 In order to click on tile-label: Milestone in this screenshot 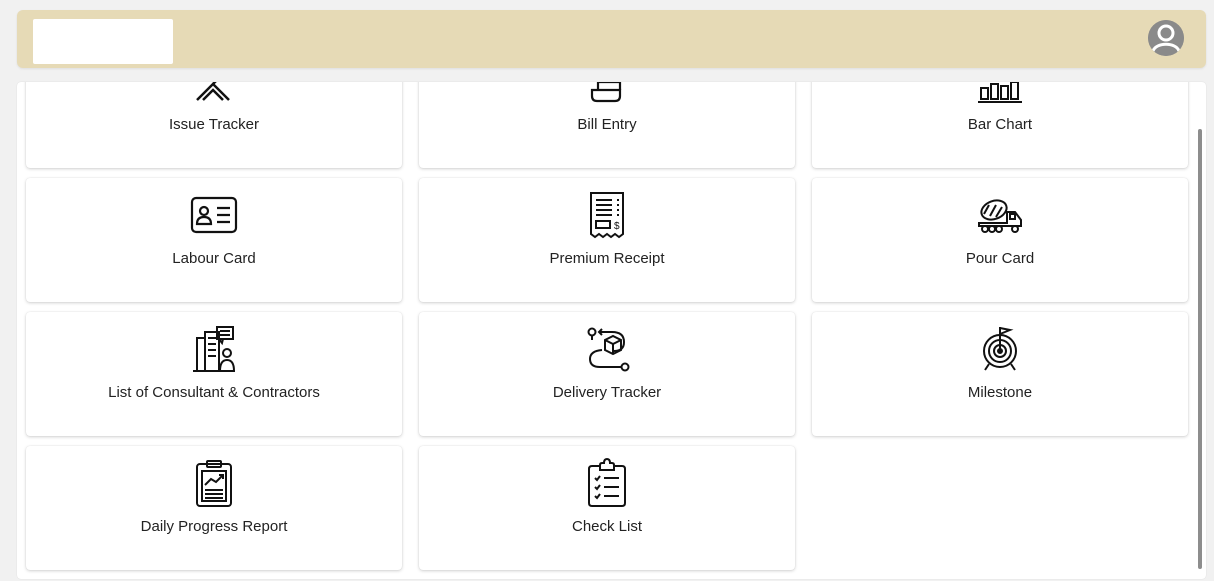, I will do `click(1000, 392)`.